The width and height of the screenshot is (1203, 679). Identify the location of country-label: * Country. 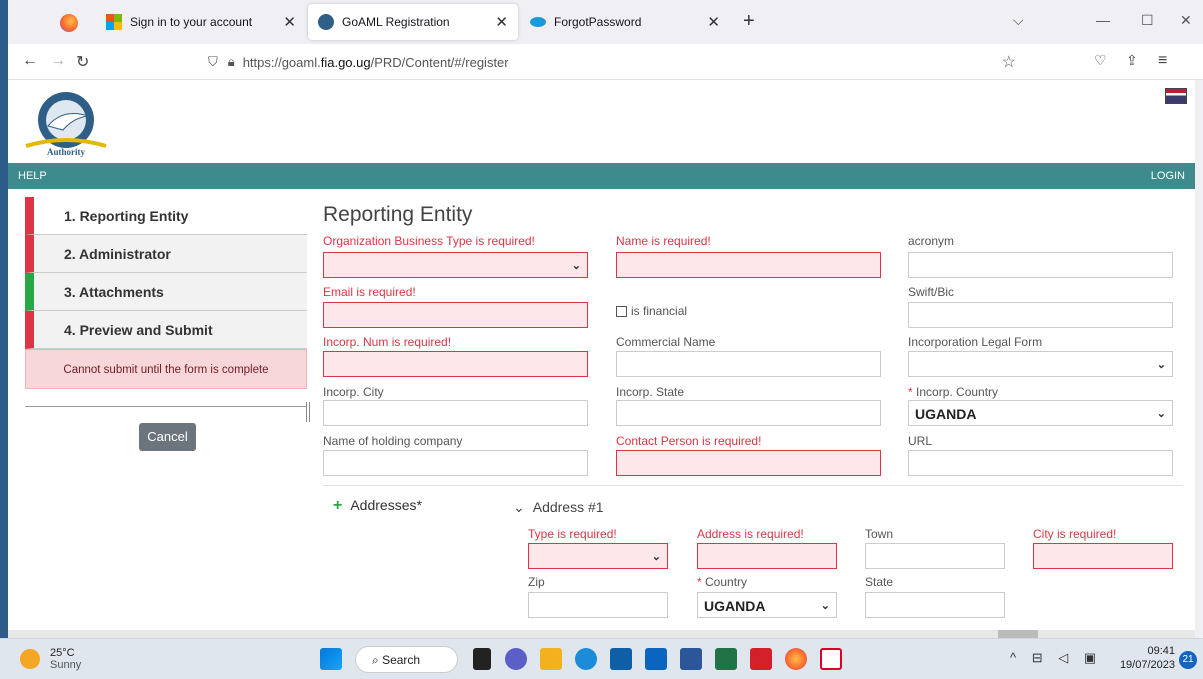
(722, 582).